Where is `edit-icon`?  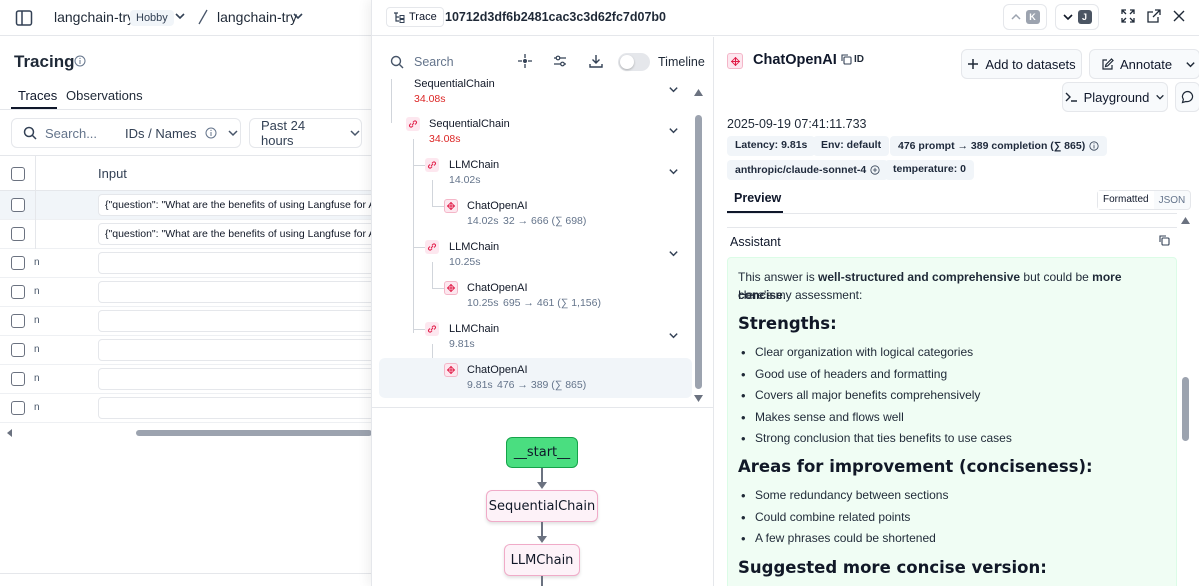 edit-icon is located at coordinates (1108, 63).